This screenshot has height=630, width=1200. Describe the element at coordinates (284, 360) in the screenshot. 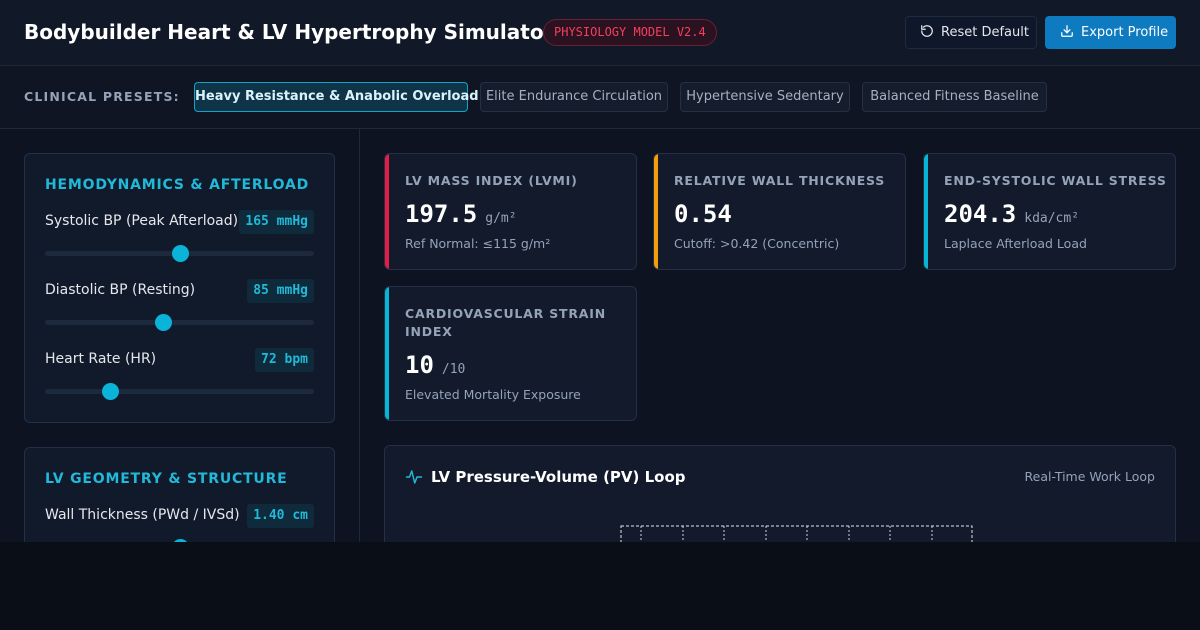

I see `heart-rate-value: 72 bpm` at that location.